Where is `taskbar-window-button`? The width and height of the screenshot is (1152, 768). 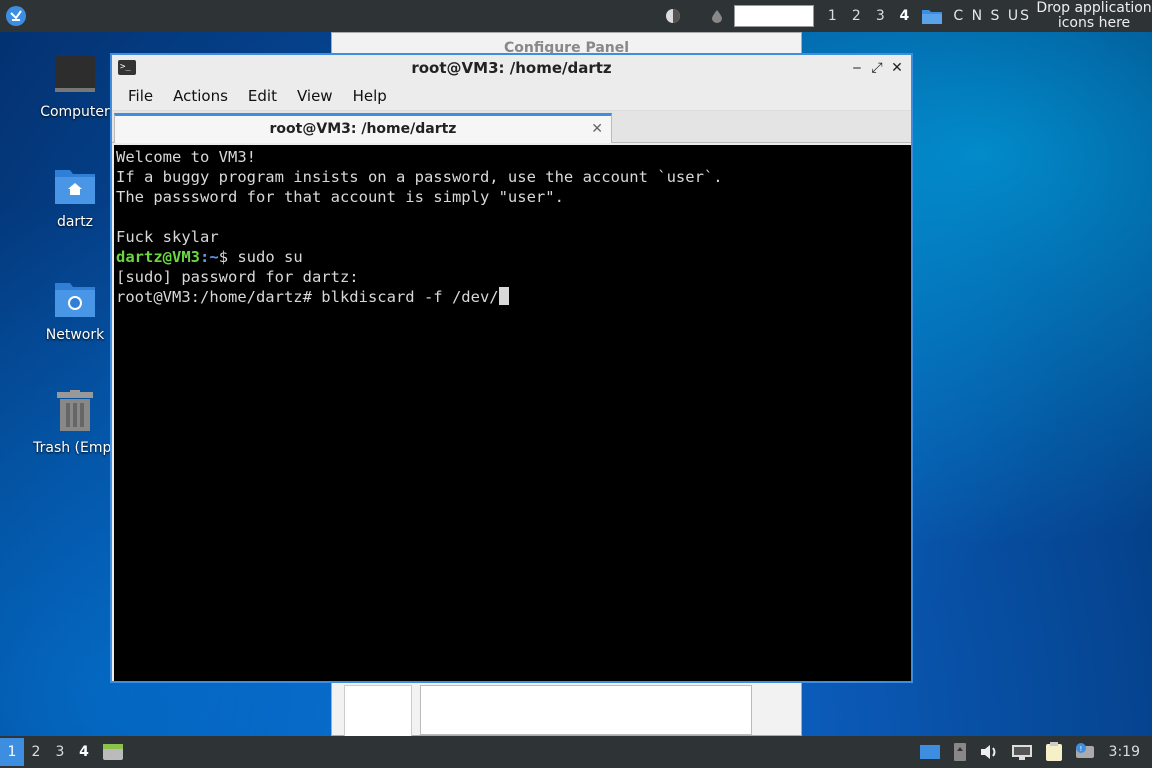
taskbar-window-button is located at coordinates (113, 752).